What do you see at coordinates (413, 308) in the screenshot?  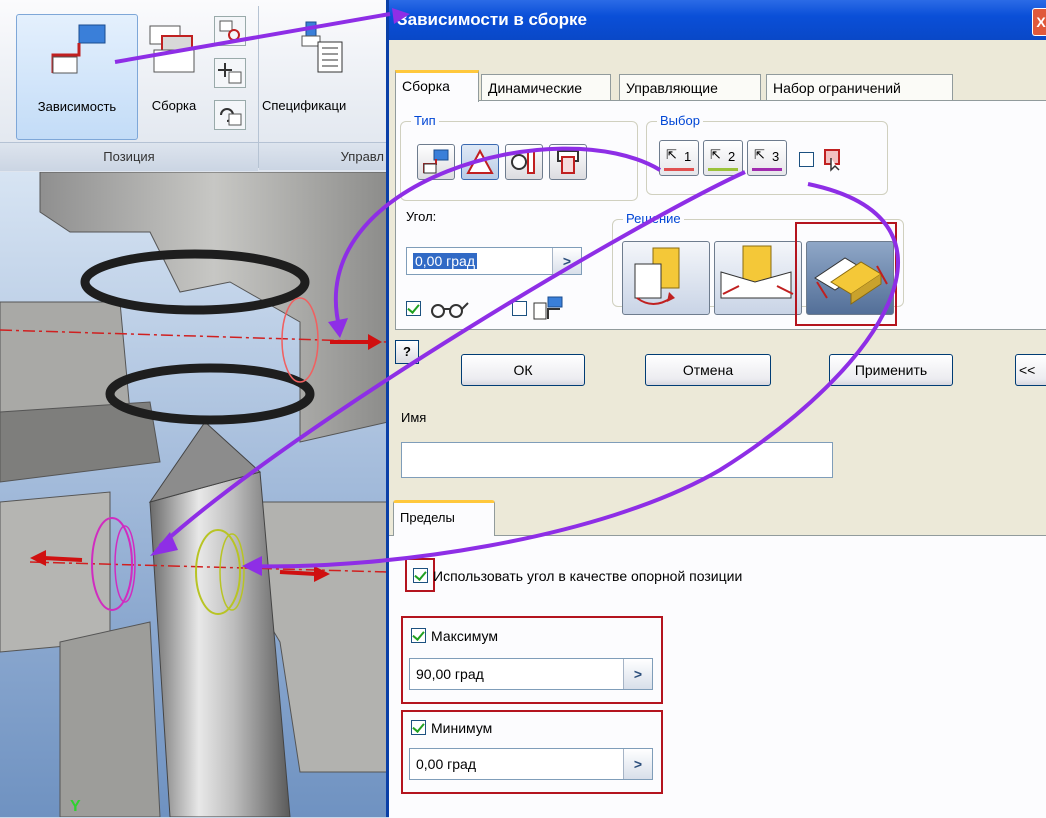 I see `show-preview-checkbox` at bounding box center [413, 308].